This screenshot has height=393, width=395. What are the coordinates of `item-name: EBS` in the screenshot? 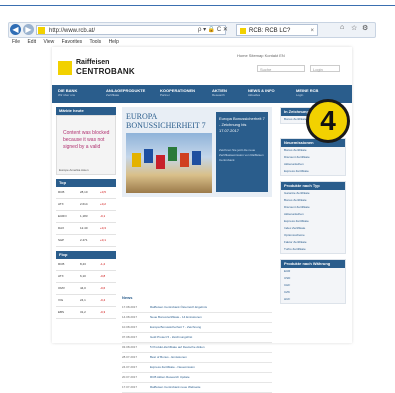 It's located at (61, 312).